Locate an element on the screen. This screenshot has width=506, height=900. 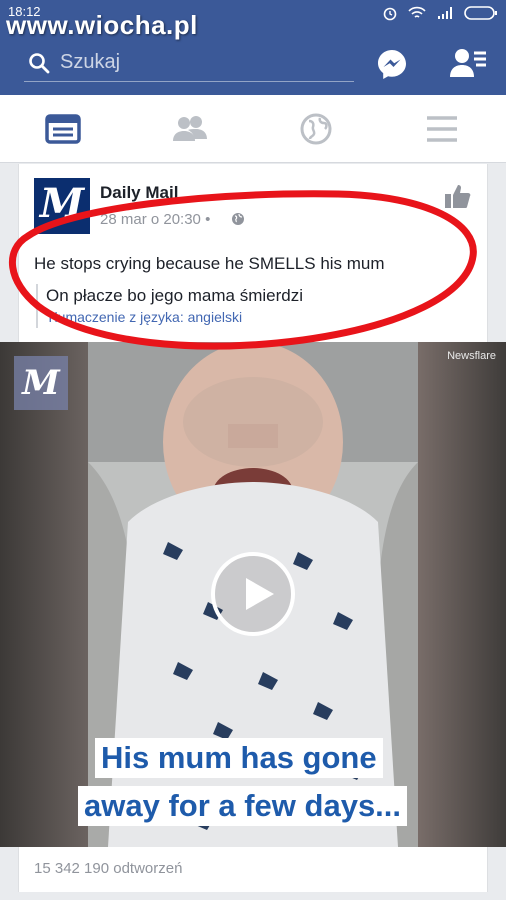
tab-bar is located at coordinates (253, 129).